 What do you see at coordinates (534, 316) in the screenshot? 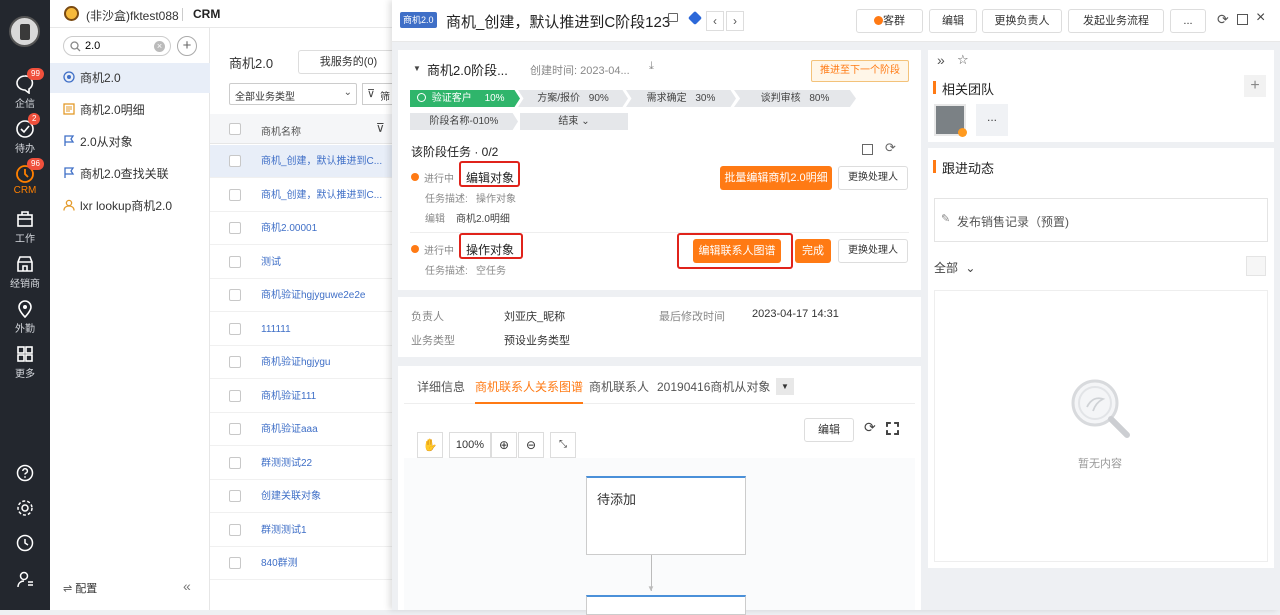
I see `owner-value: 刘亚庆_昵称` at bounding box center [534, 316].